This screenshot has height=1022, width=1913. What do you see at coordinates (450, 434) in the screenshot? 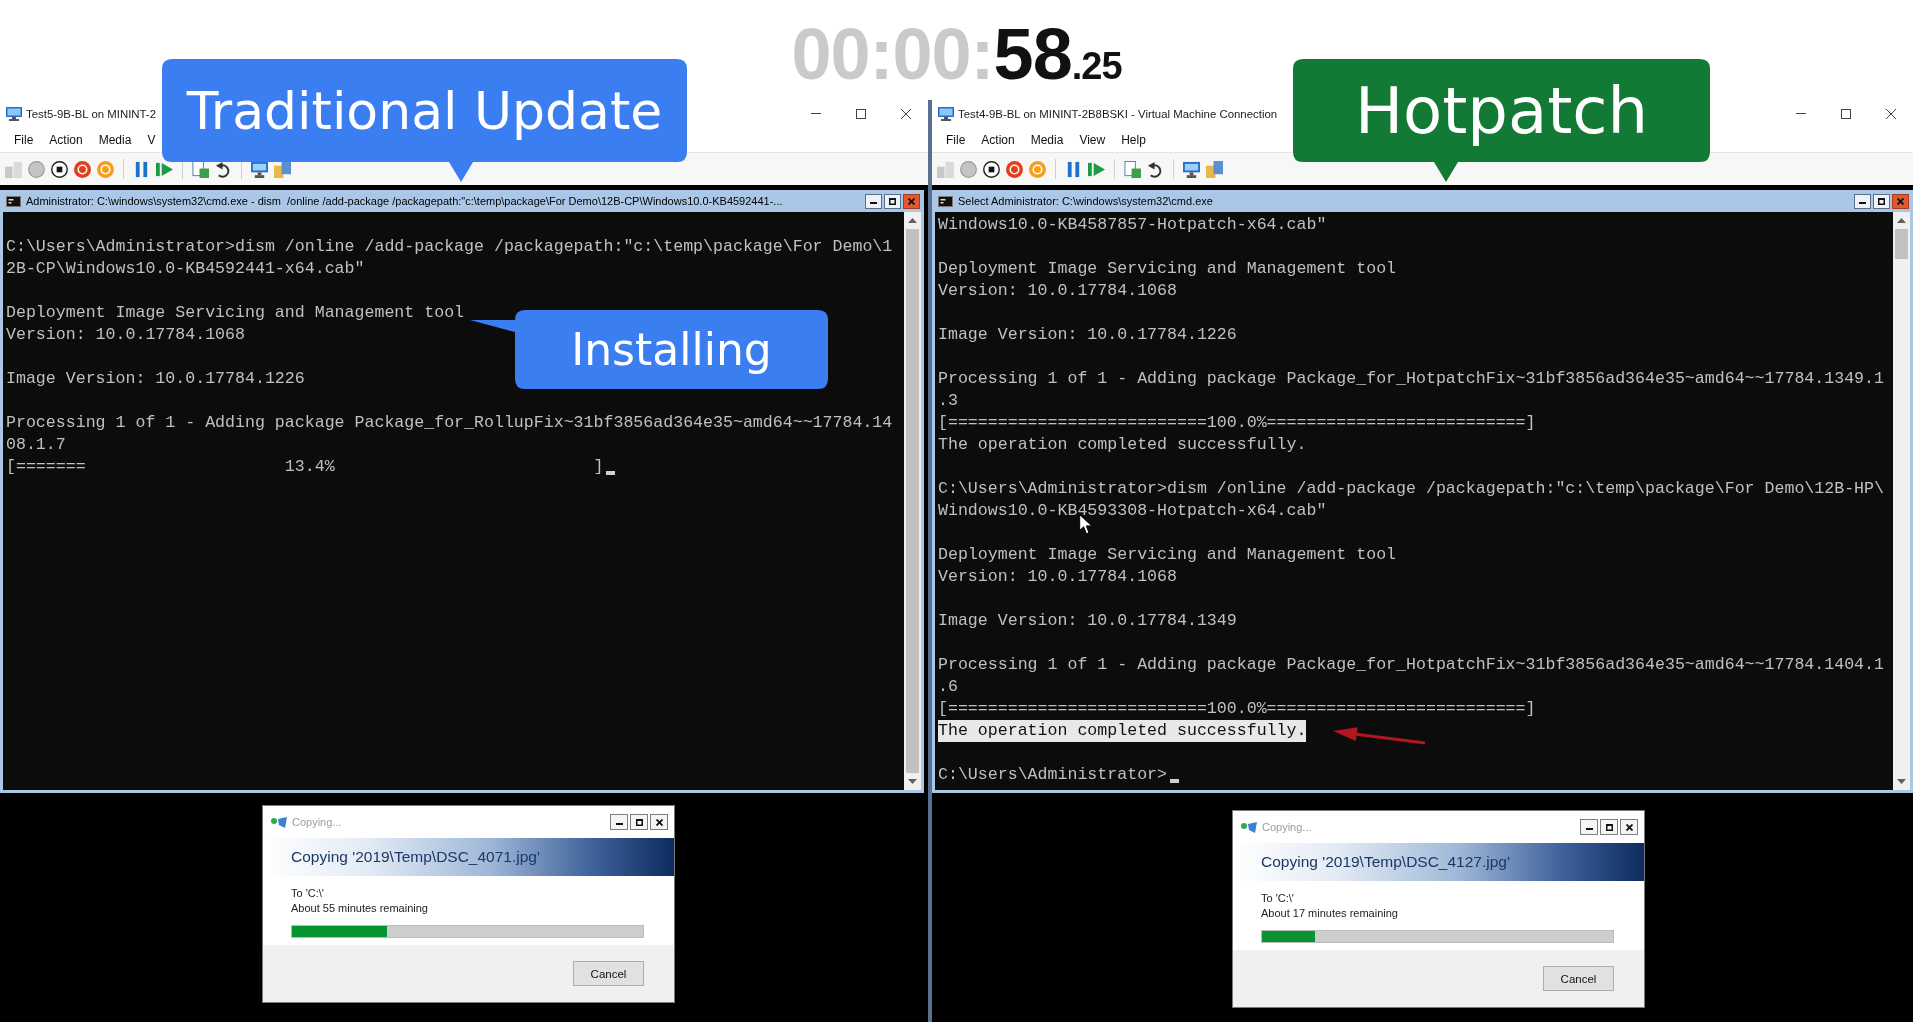
I see `console-line: Processing 1 of 1 - Adding package Package_for_RollupFix~31bf3856ad364e35~amd64~~17784.1408.1.7` at bounding box center [450, 434].